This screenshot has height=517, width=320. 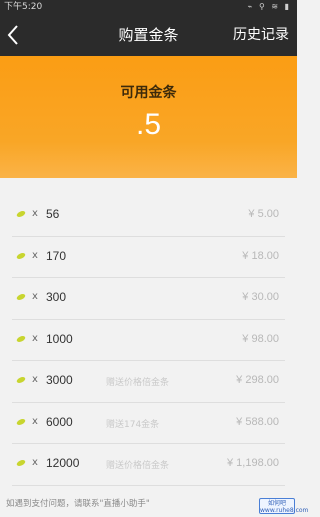 I want to click on package-quantity: 170, so click(x=56, y=255).